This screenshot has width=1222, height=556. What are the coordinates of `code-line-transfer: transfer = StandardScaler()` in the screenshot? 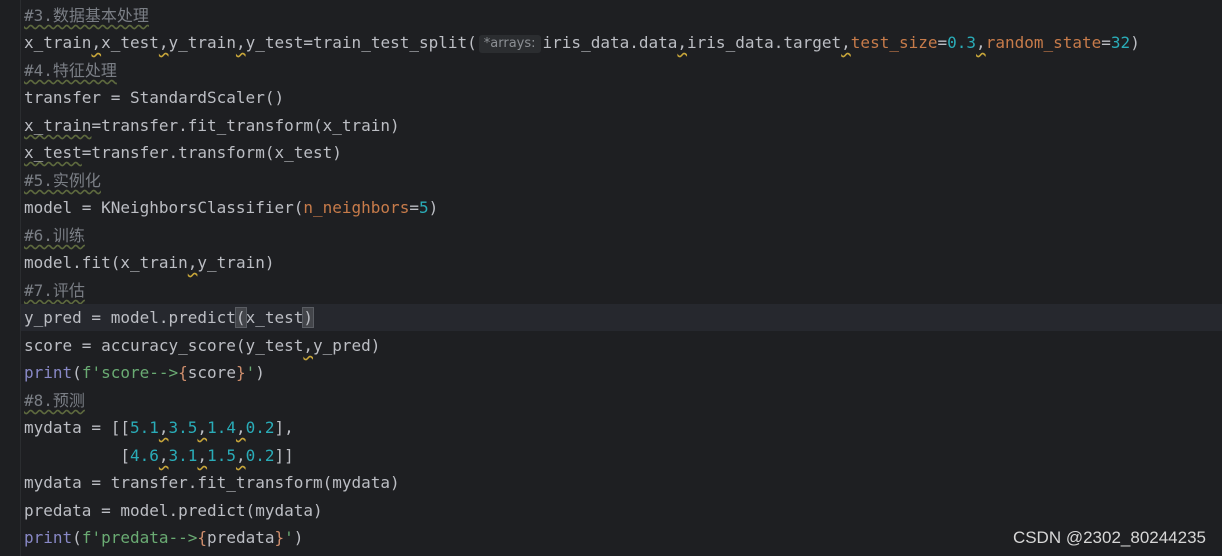 It's located at (154, 97).